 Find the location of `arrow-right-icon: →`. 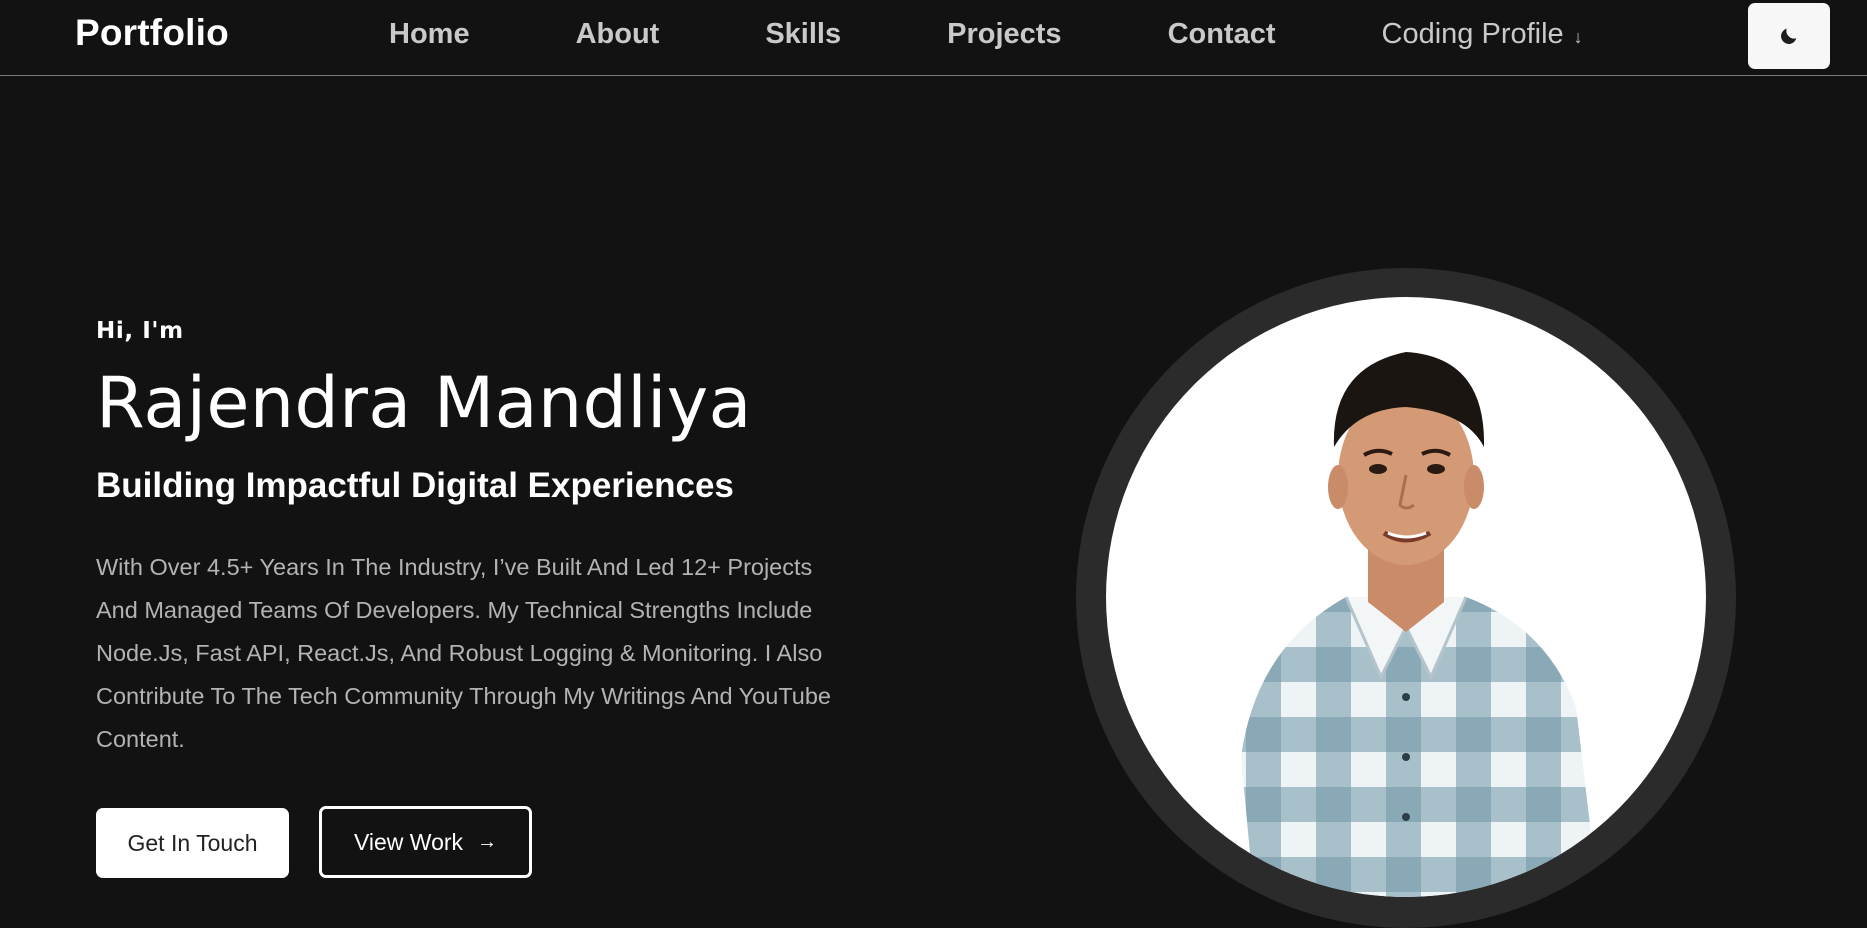

arrow-right-icon: → is located at coordinates (487, 841).